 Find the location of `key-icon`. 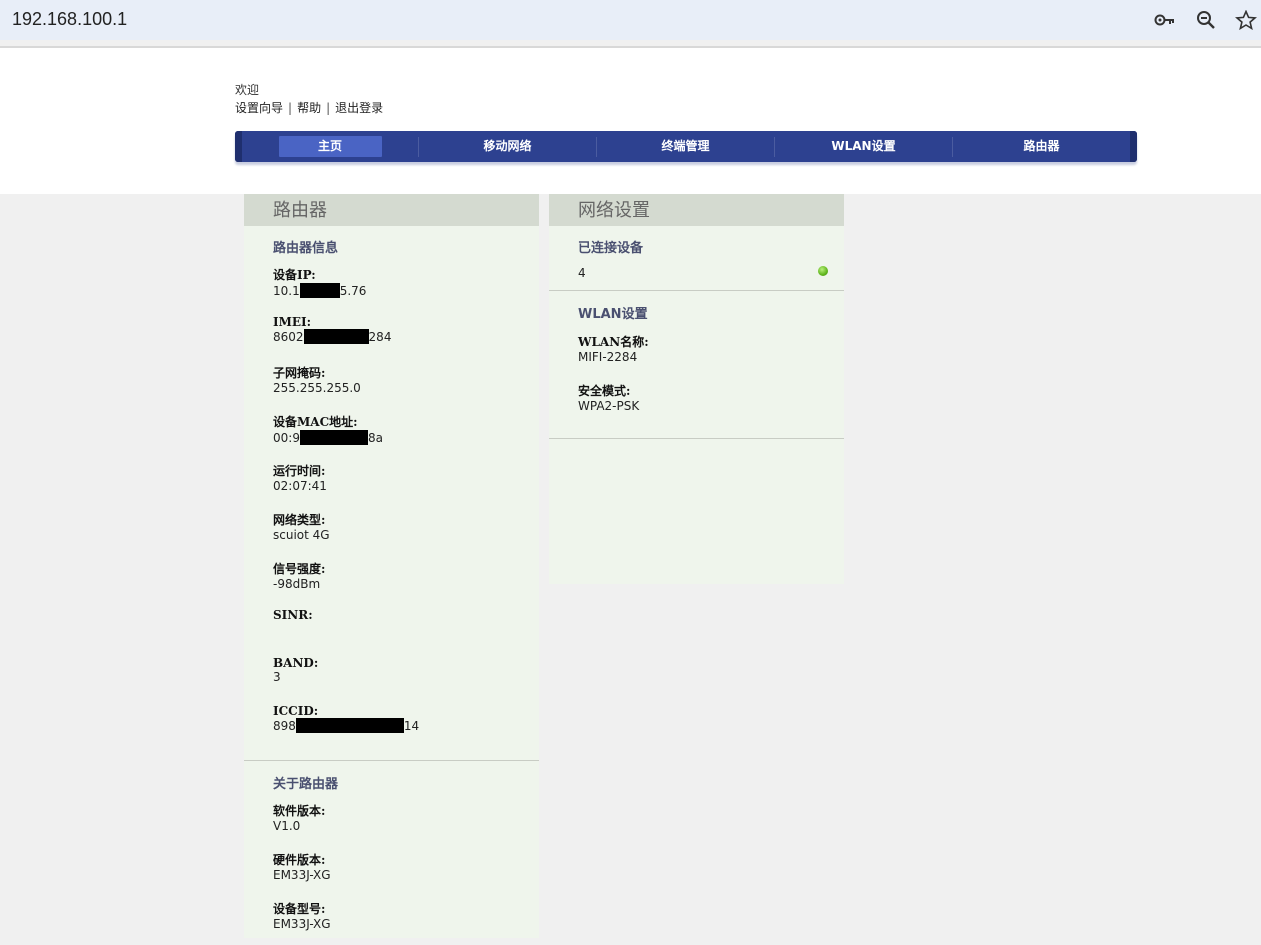

key-icon is located at coordinates (1165, 20).